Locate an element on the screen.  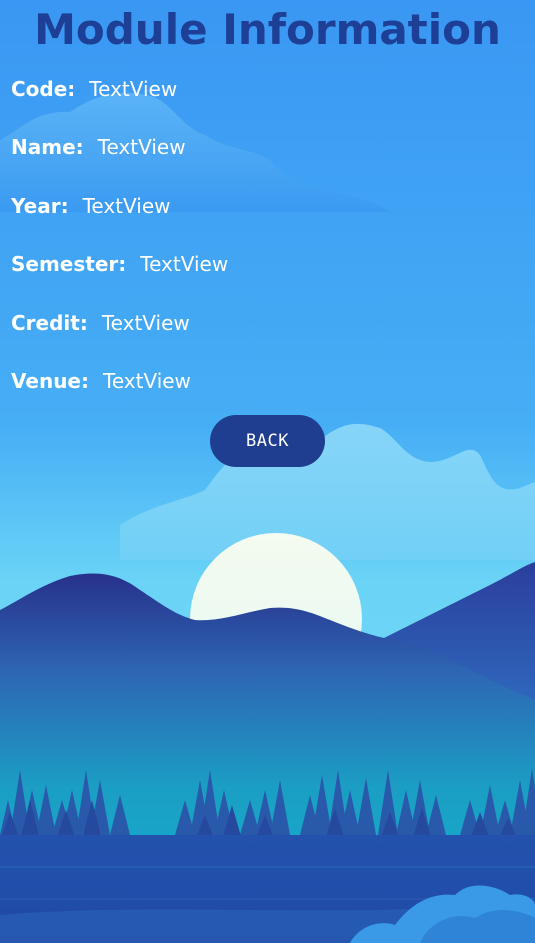
back-button: BACK is located at coordinates (267, 441).